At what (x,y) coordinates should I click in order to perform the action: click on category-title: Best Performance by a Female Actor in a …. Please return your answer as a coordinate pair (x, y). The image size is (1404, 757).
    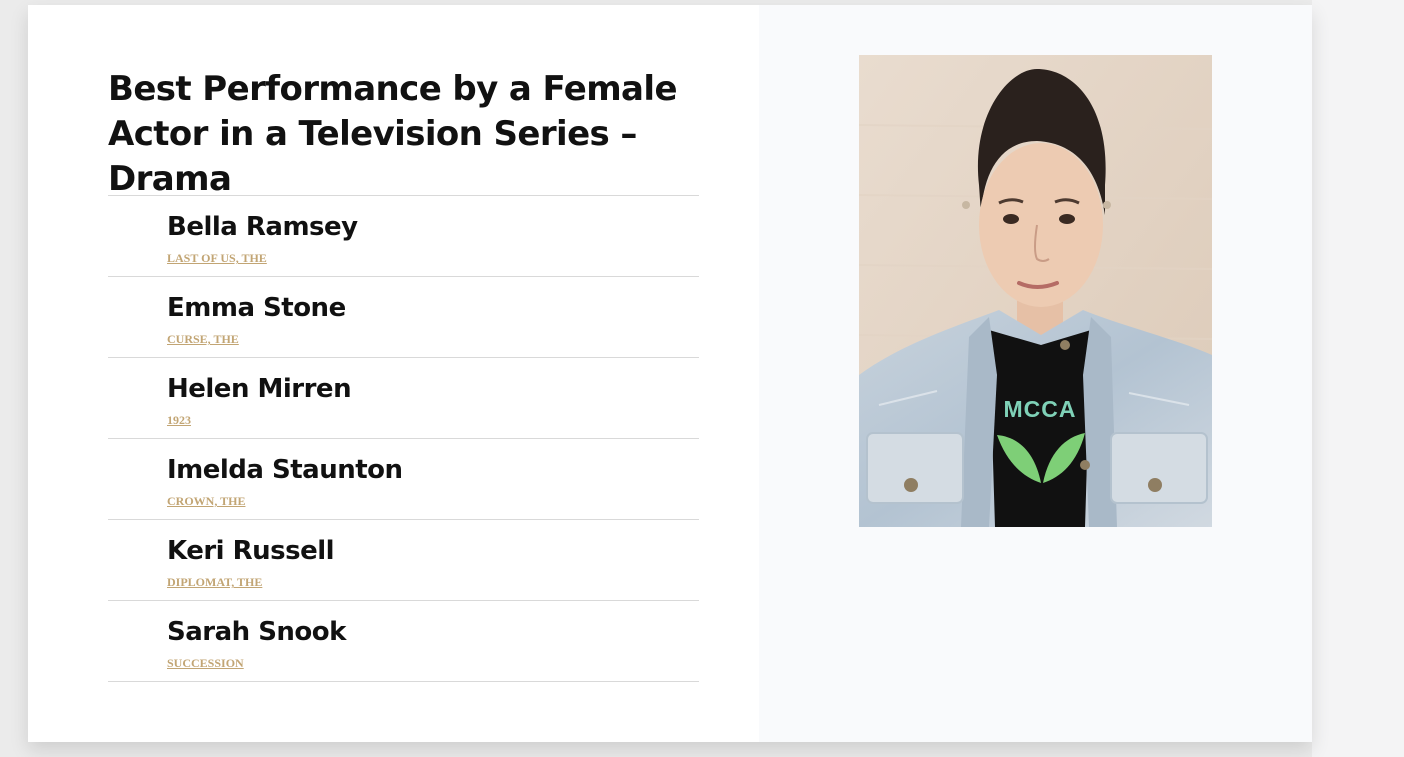
    Looking at the image, I should click on (393, 134).